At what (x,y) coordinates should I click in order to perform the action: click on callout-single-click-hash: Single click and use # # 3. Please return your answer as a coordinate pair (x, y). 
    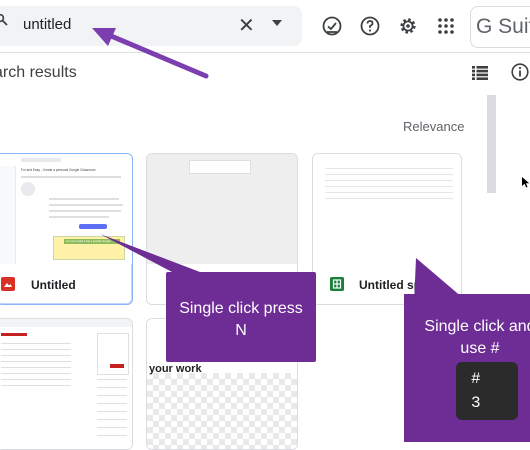
    Looking at the image, I should click on (467, 368).